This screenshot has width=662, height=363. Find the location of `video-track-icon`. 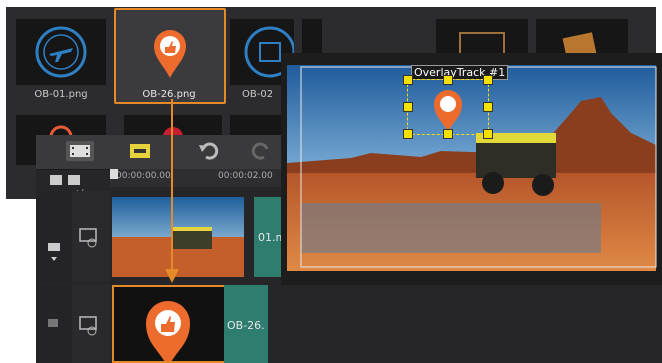

video-track-icon is located at coordinates (88, 238).